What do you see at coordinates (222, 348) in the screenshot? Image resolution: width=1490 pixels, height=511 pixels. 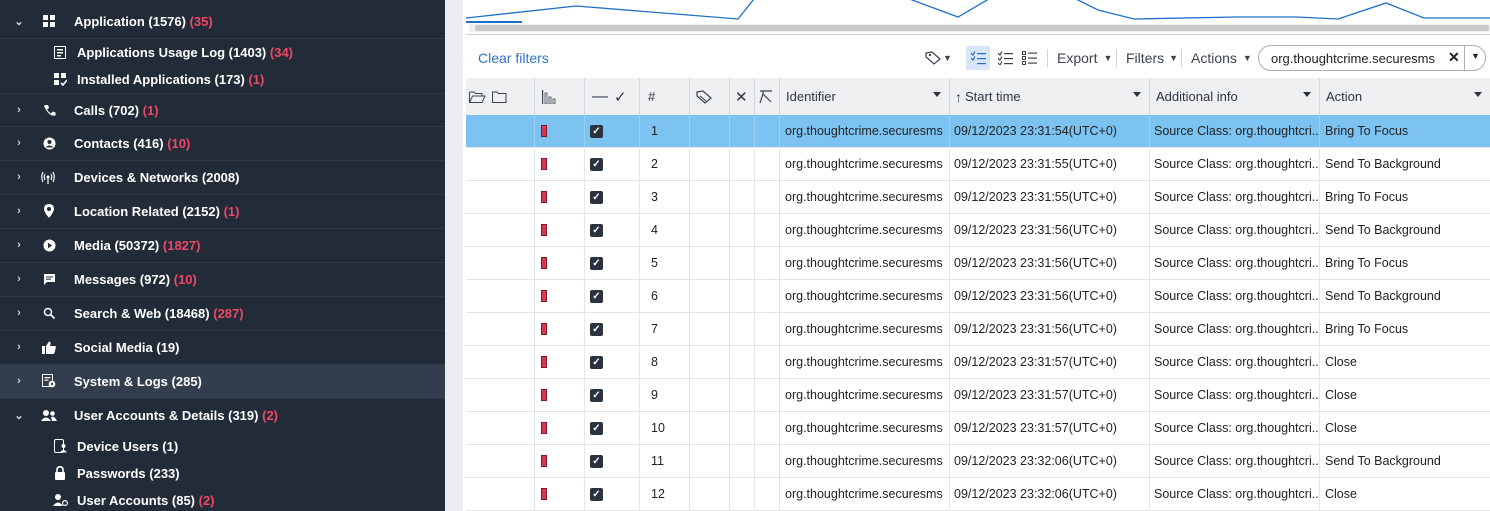 I see `category-social-media: › Social Media (19)` at bounding box center [222, 348].